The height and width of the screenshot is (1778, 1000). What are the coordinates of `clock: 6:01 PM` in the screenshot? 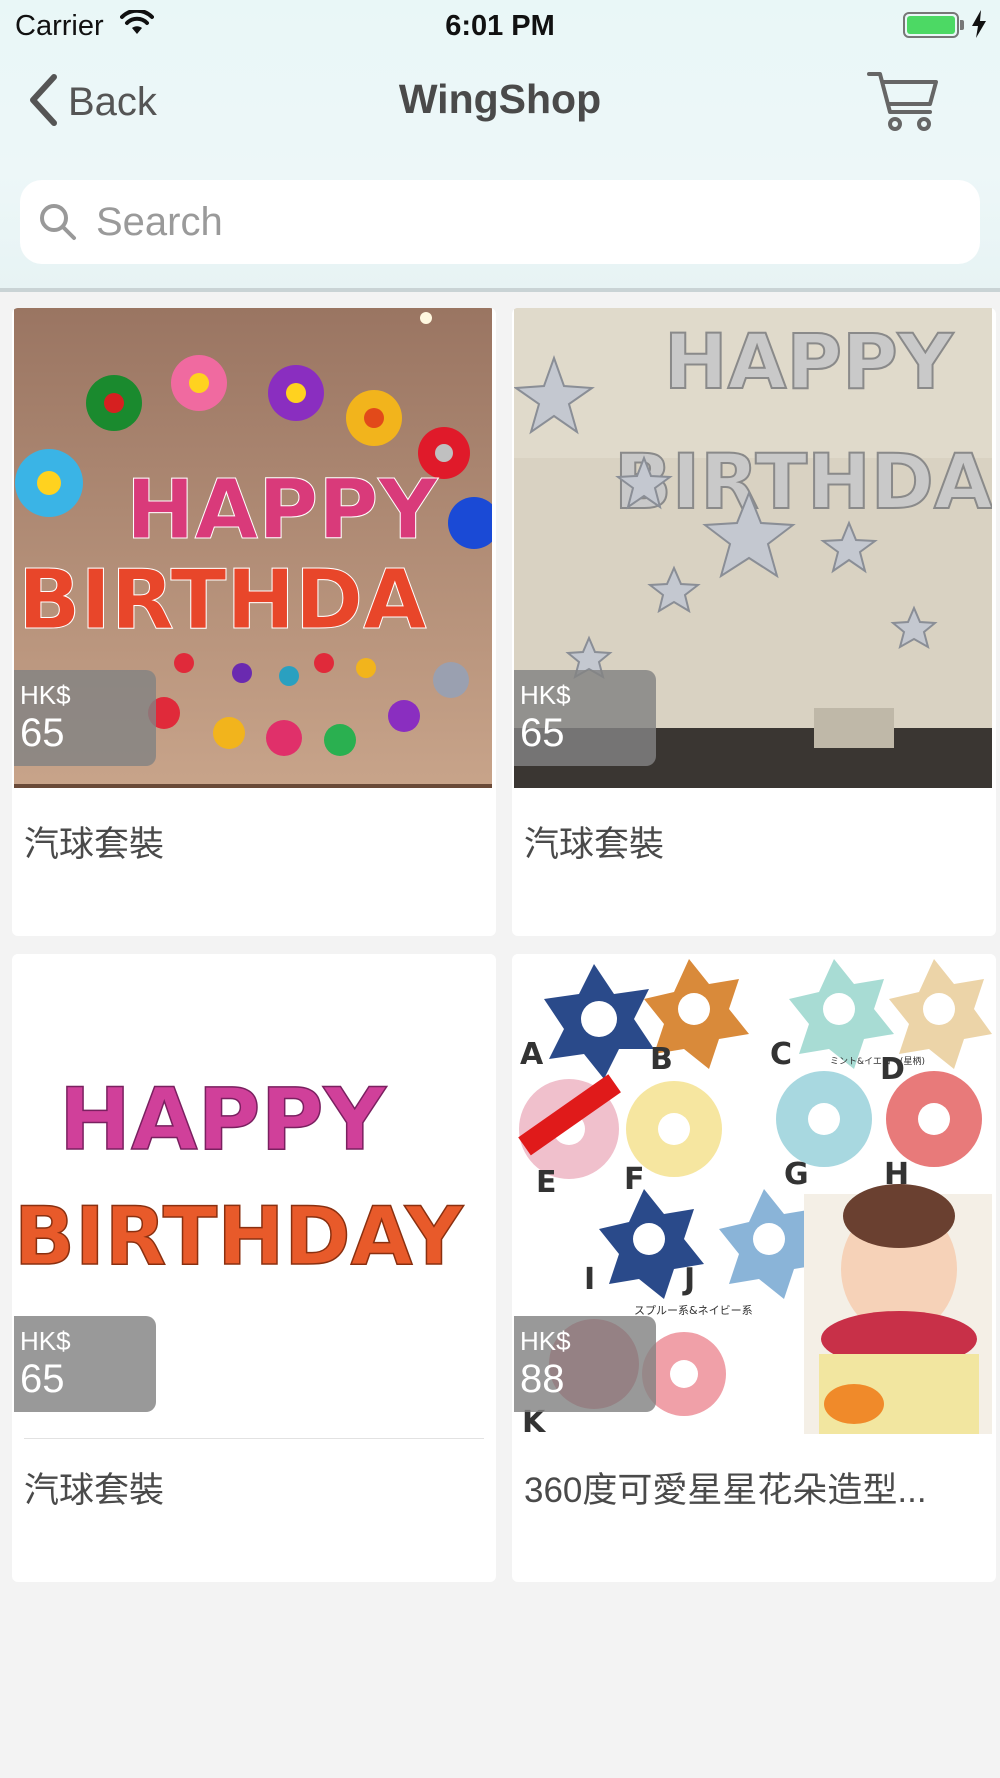 It's located at (500, 26).